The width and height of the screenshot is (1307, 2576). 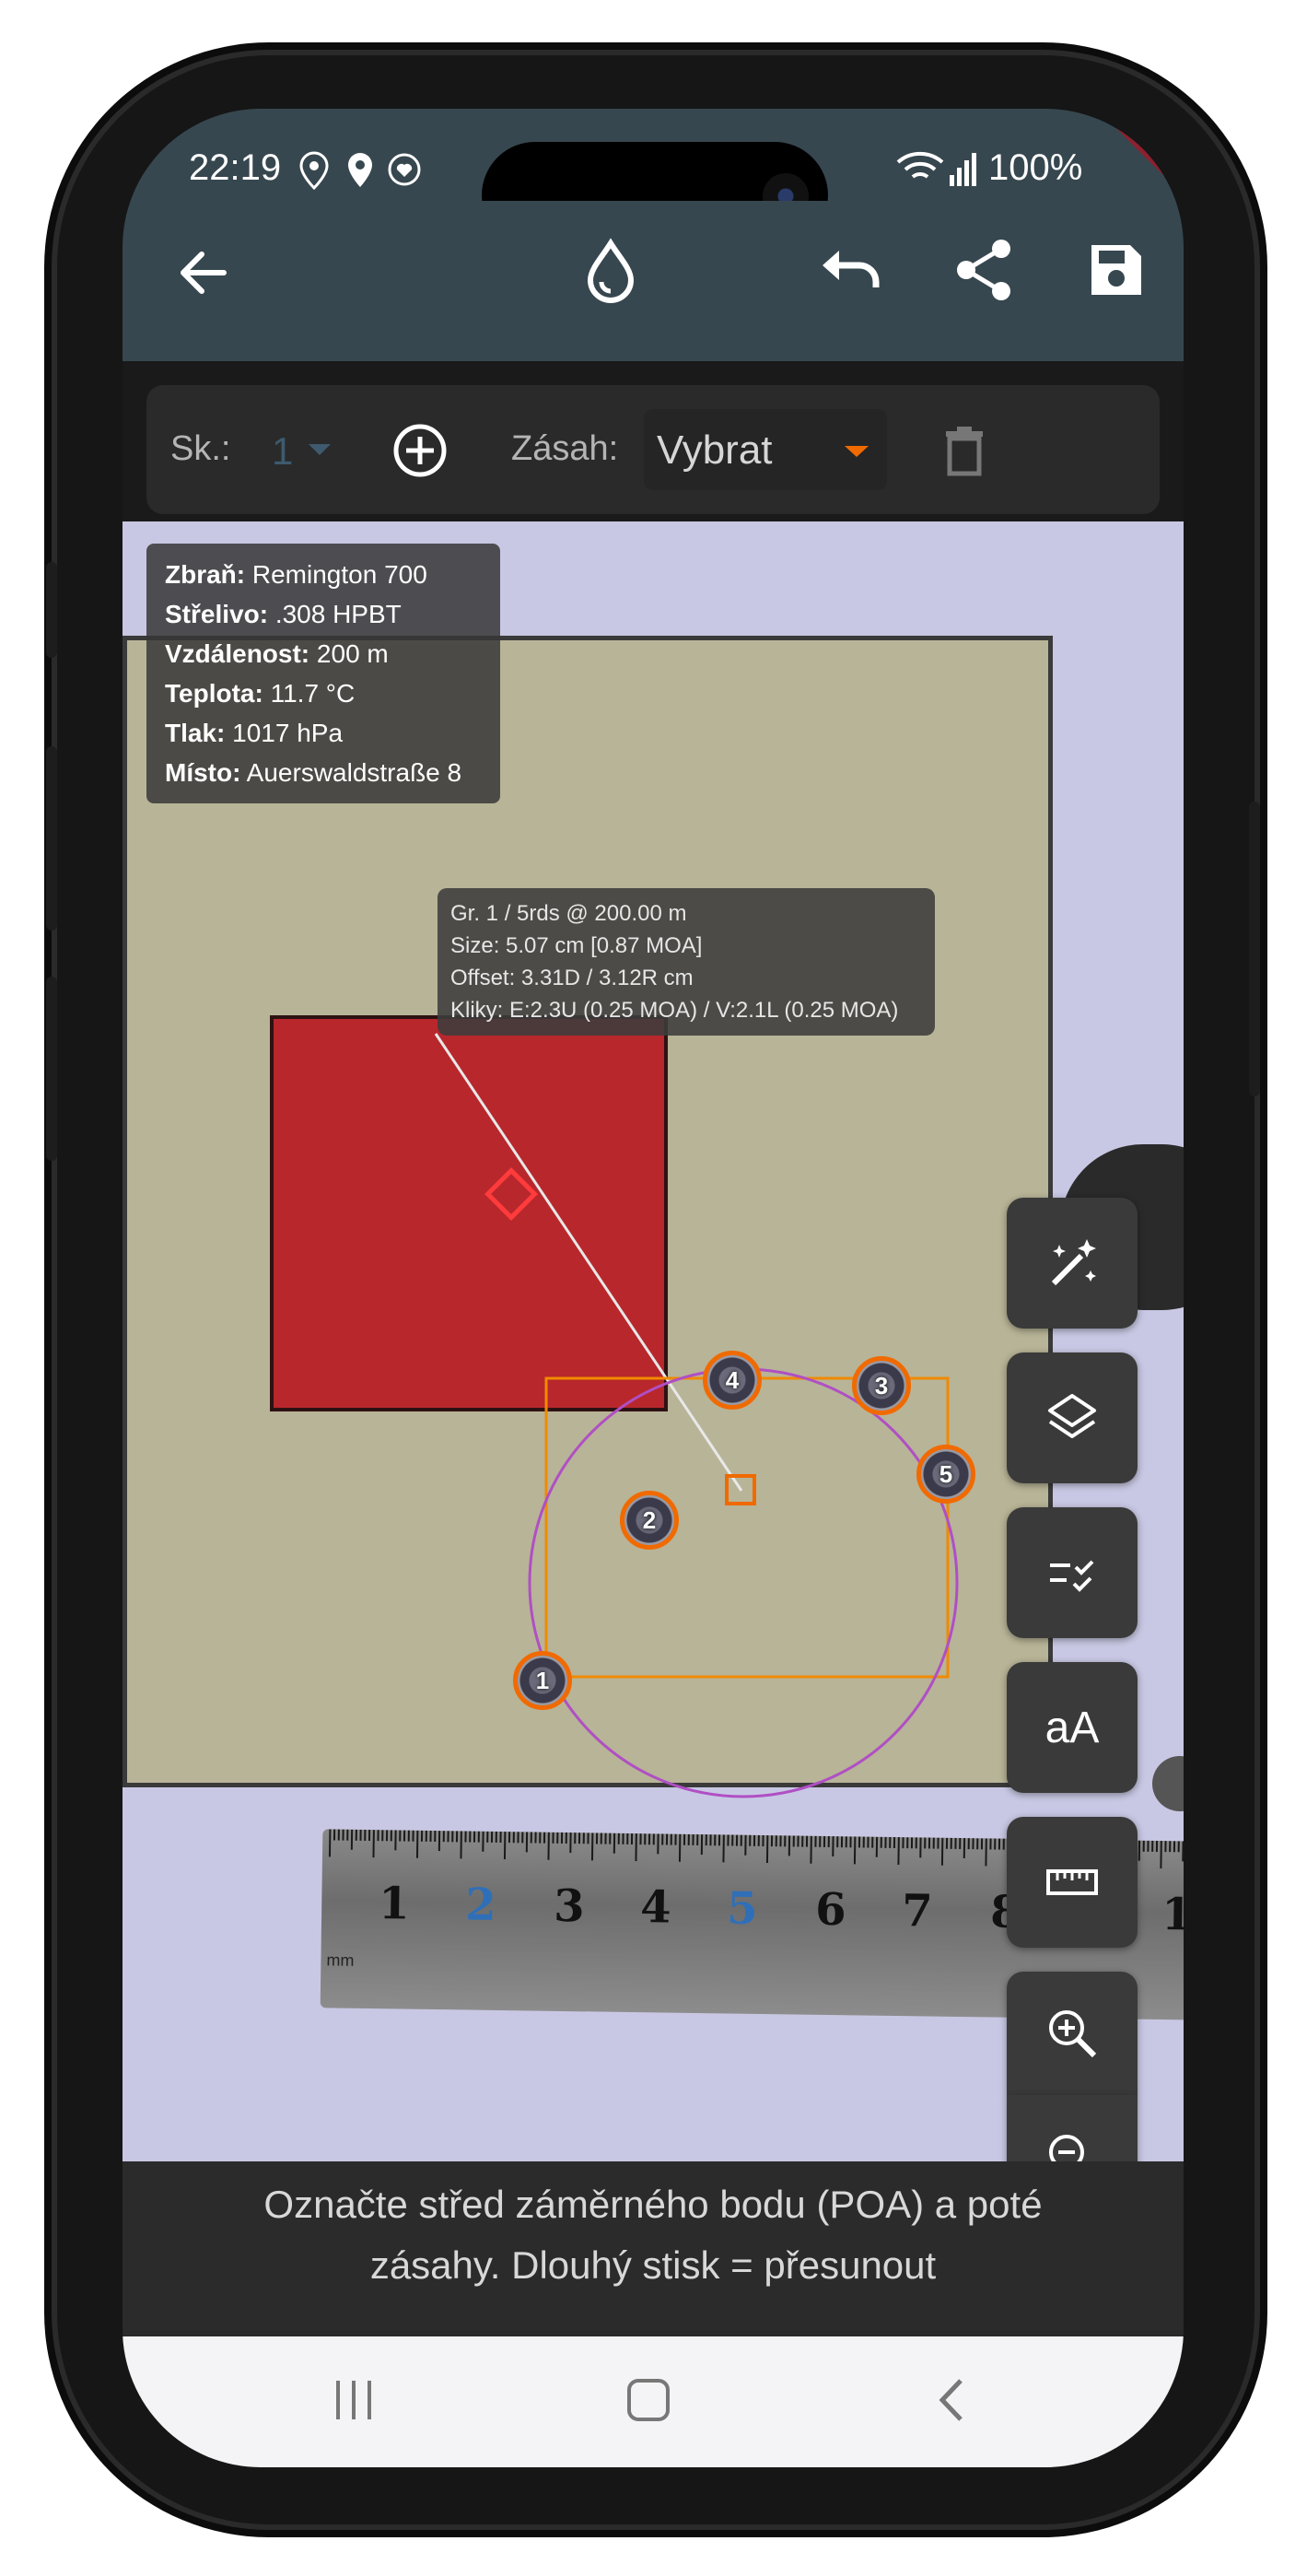 I want to click on group-dropdown-value: 1, so click(x=283, y=451).